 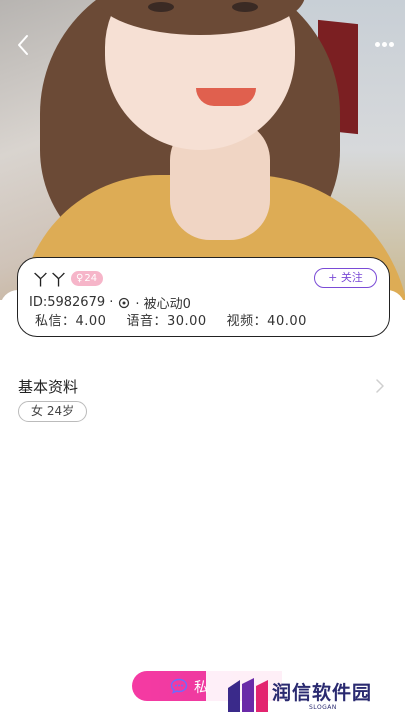 What do you see at coordinates (226, 97) in the screenshot?
I see `photo-lips` at bounding box center [226, 97].